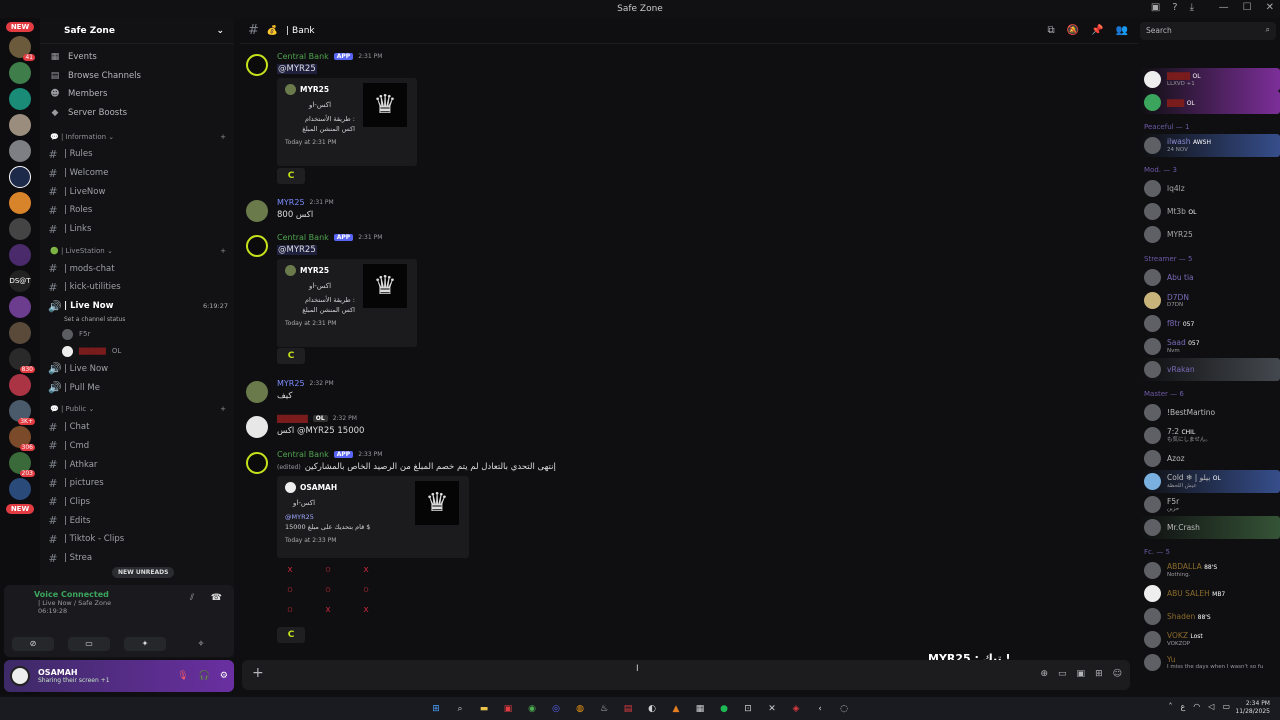 The width and height of the screenshot is (1280, 720). What do you see at coordinates (284, 396) in the screenshot?
I see `message-body: كيف` at bounding box center [284, 396].